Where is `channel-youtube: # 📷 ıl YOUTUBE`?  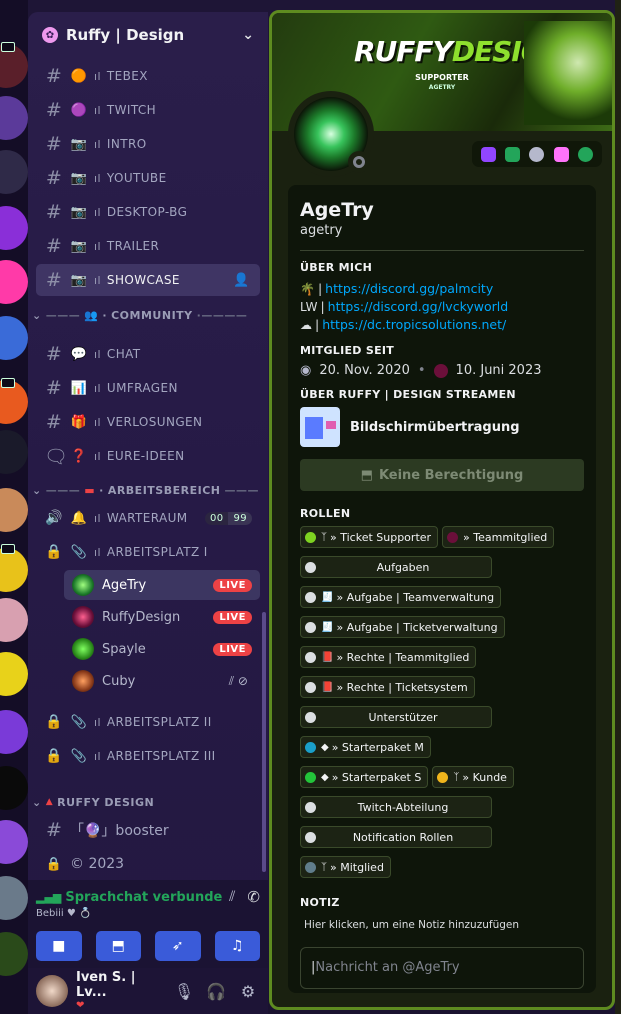
channel-youtube: # 📷 ıl YOUTUBE is located at coordinates (148, 178).